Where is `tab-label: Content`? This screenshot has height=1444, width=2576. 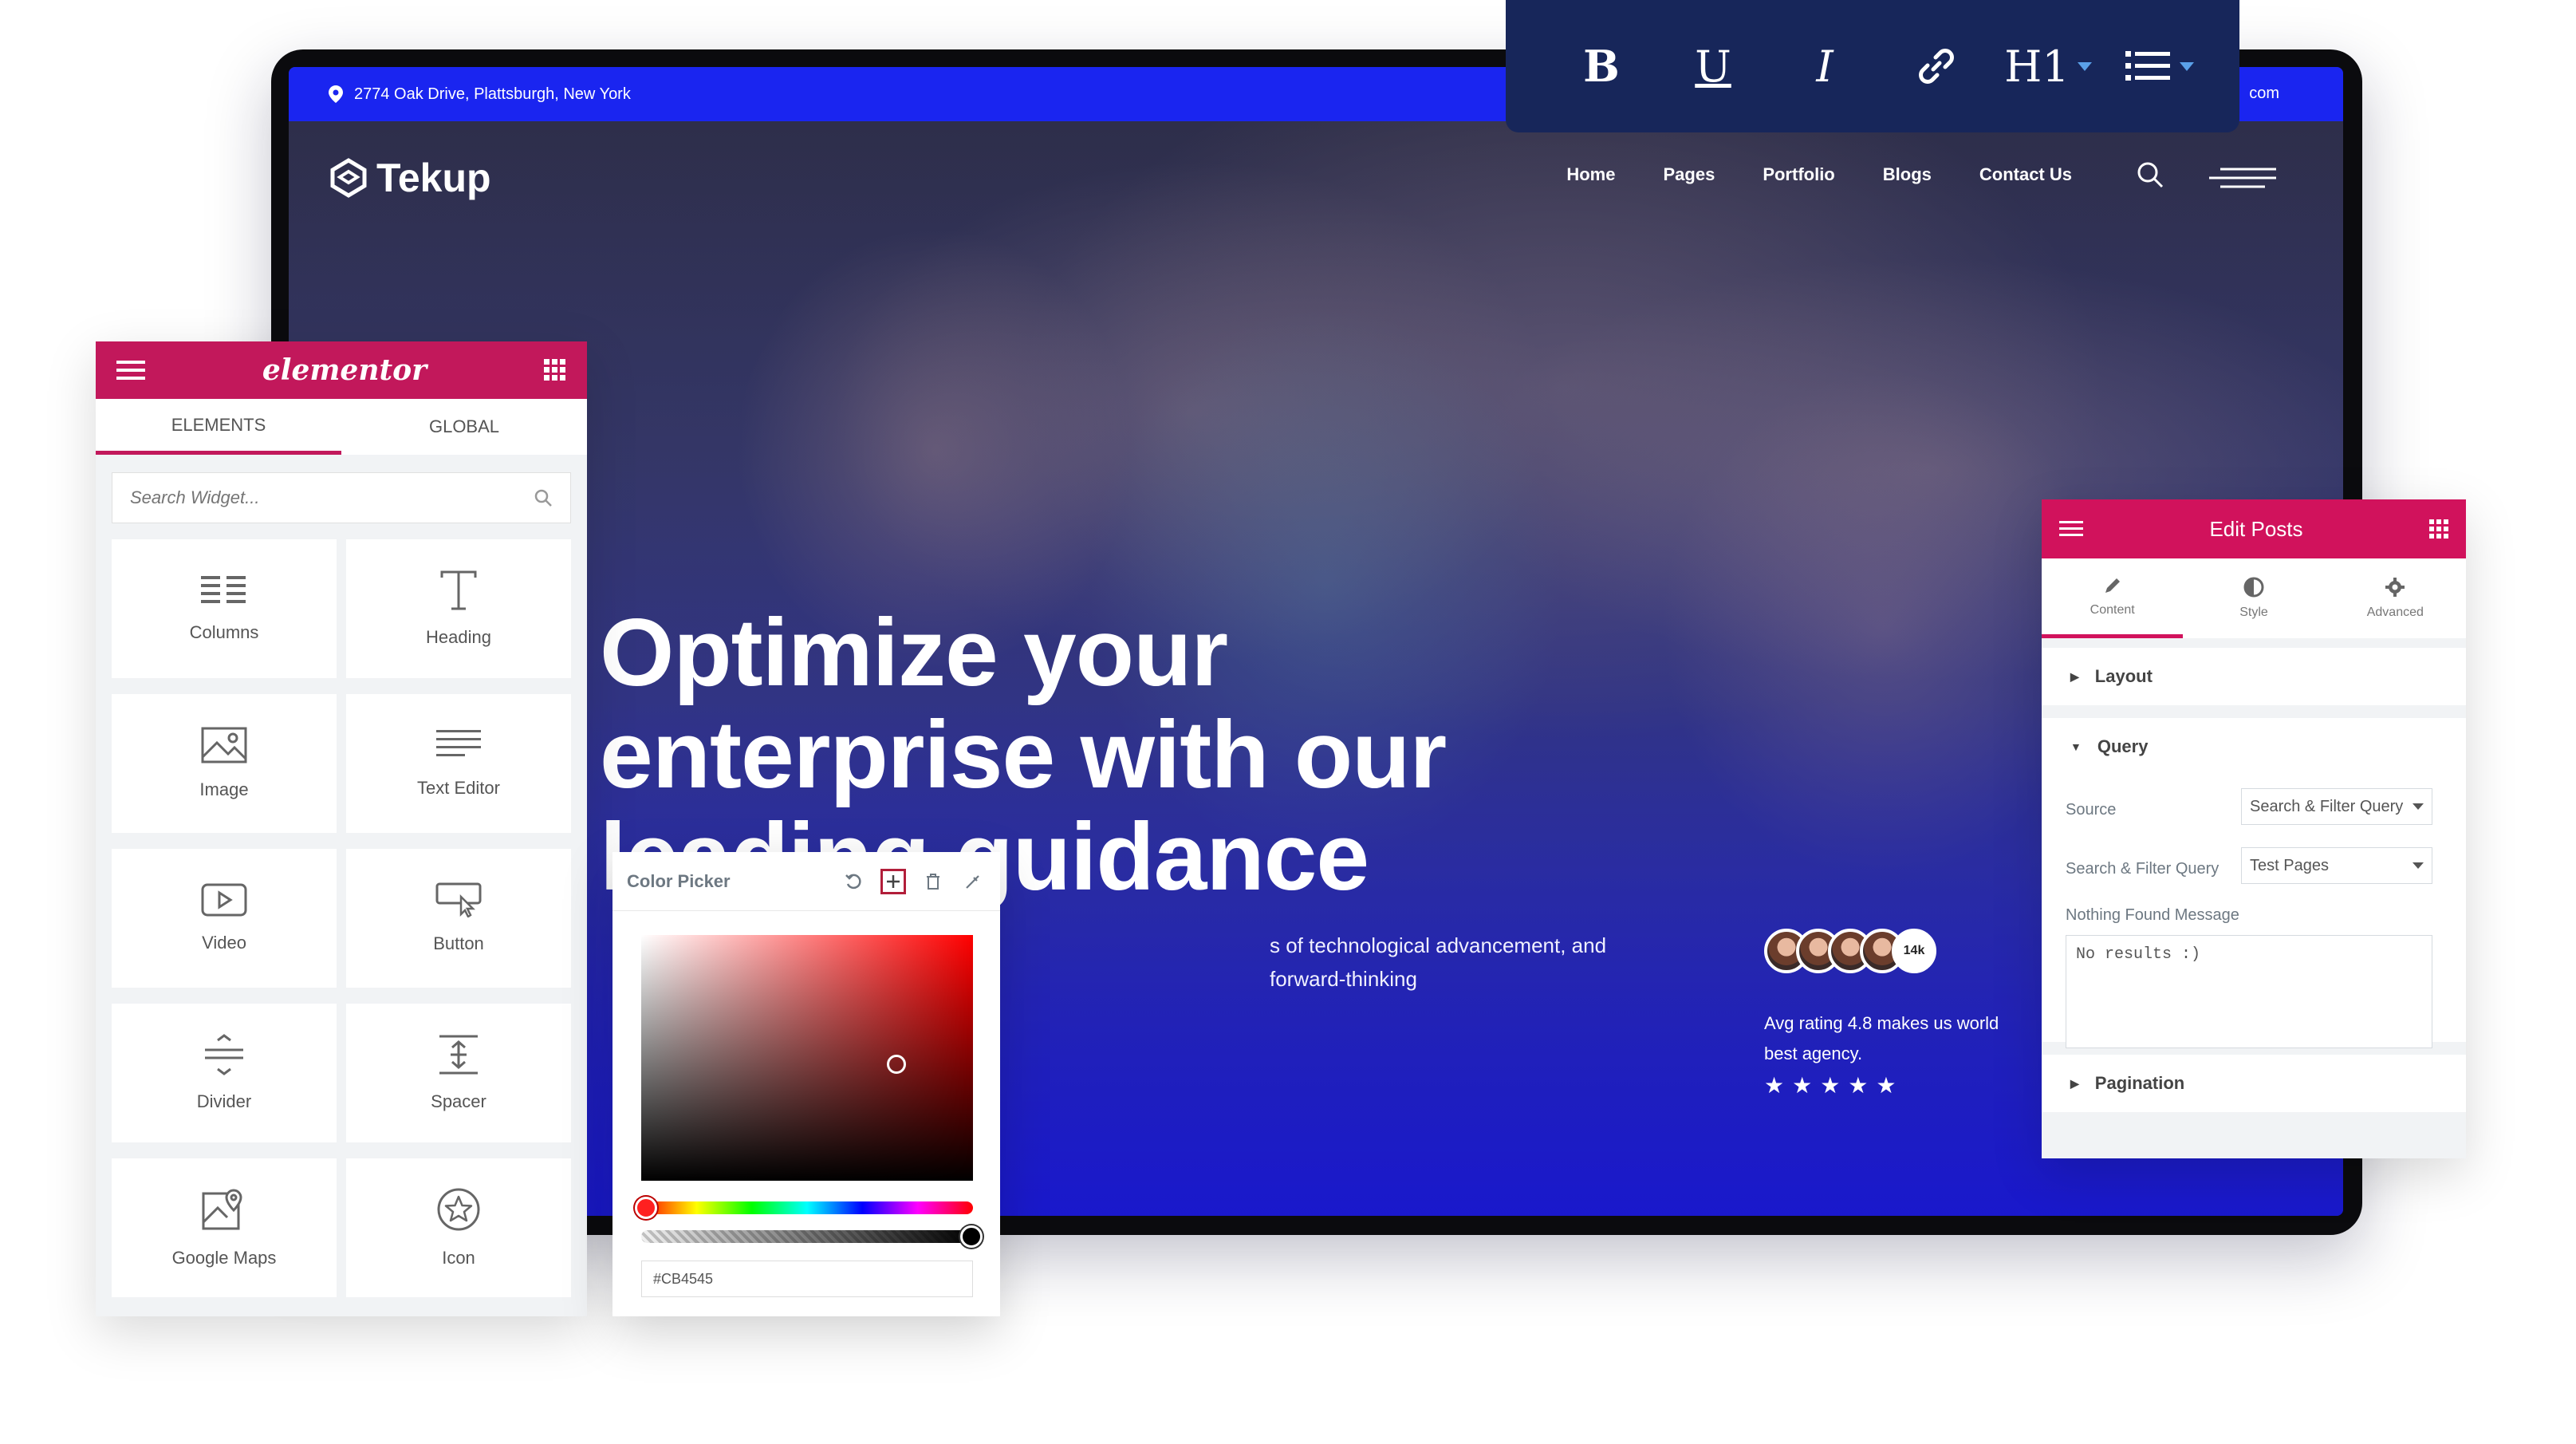
tab-label: Content is located at coordinates (2112, 609).